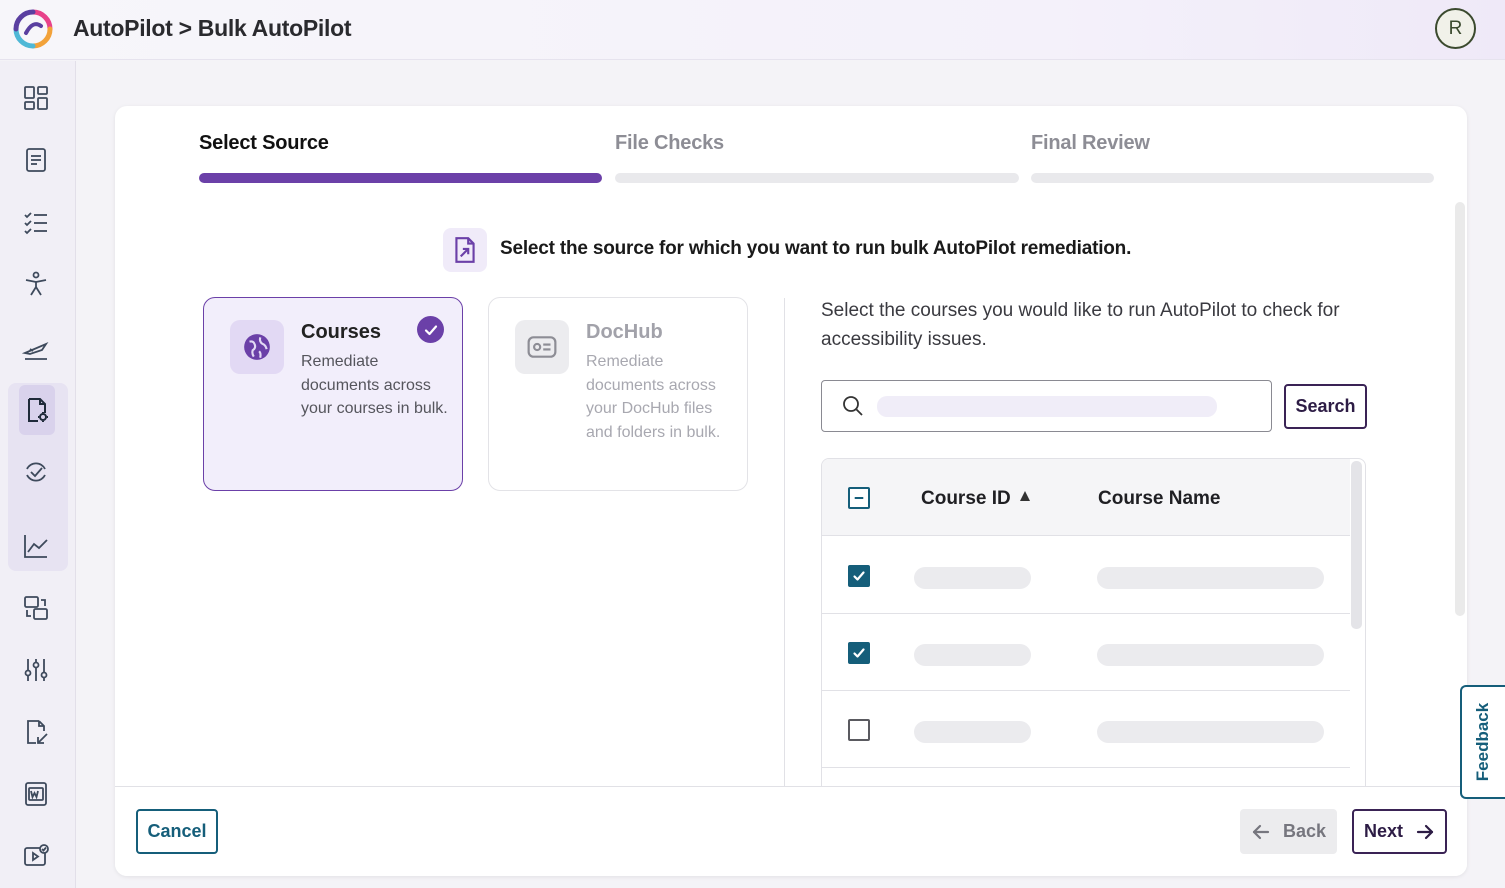 Image resolution: width=1505 pixels, height=888 pixels. What do you see at coordinates (465, 250) in the screenshot?
I see `external-document-icon` at bounding box center [465, 250].